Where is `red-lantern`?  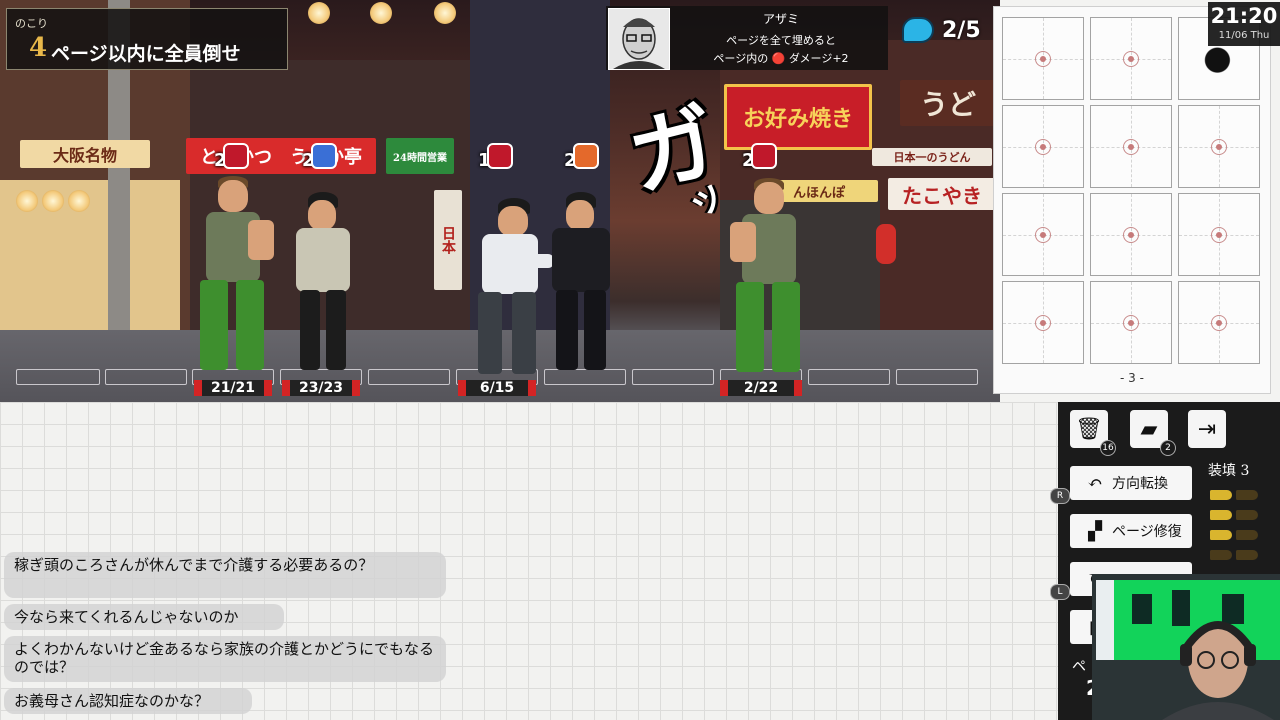 red-lantern is located at coordinates (886, 244).